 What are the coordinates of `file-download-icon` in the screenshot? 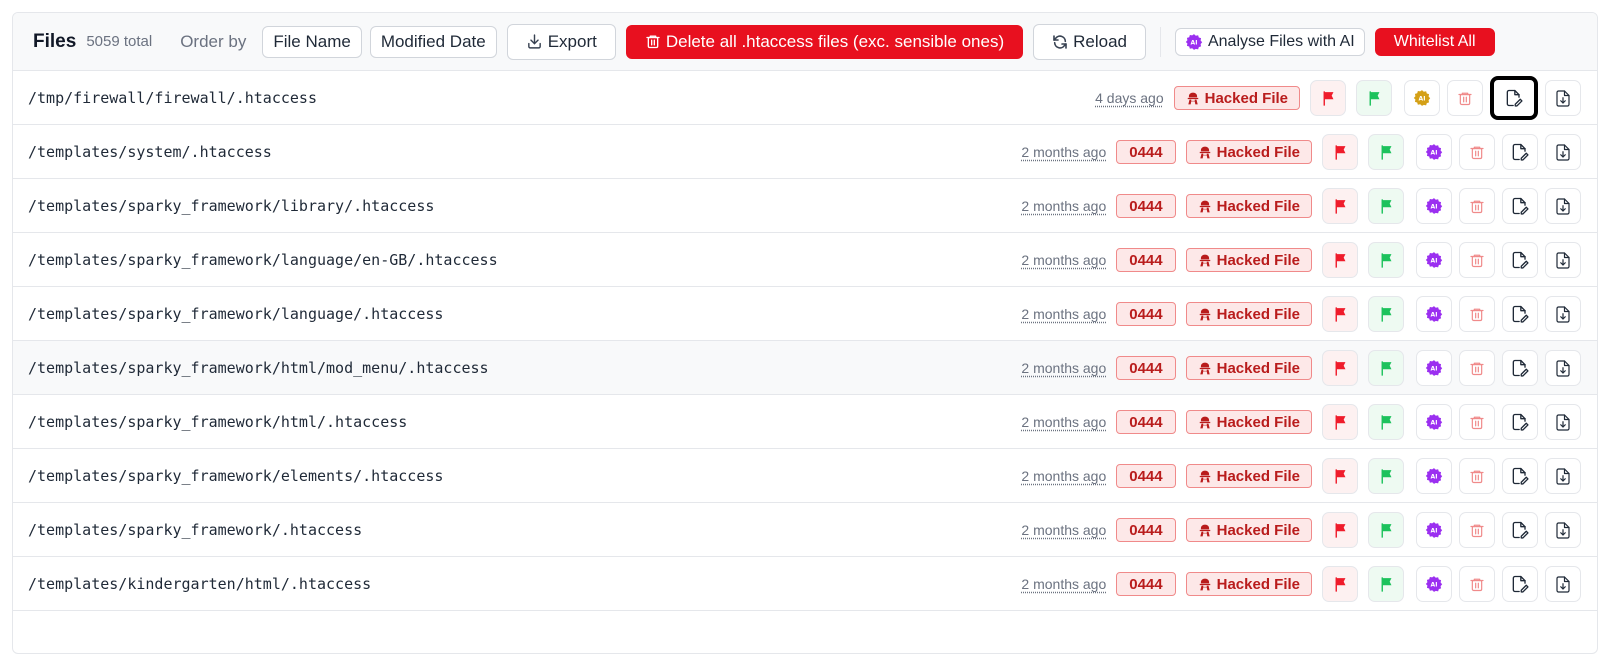 It's located at (1563, 368).